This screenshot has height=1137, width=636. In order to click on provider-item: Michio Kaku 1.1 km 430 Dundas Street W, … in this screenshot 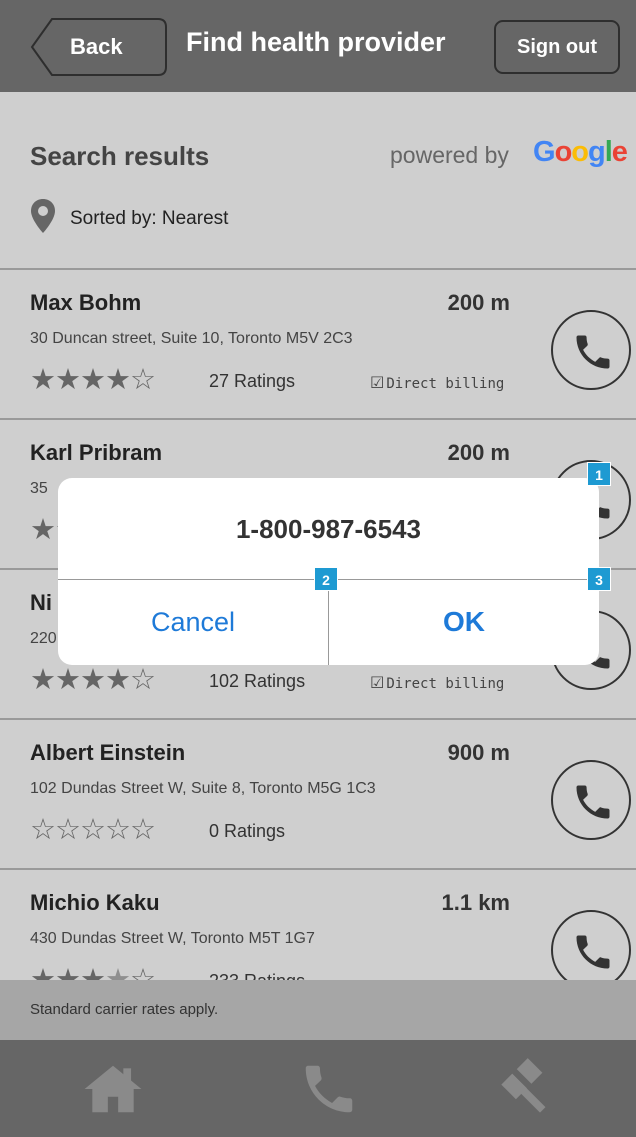, I will do `click(318, 925)`.